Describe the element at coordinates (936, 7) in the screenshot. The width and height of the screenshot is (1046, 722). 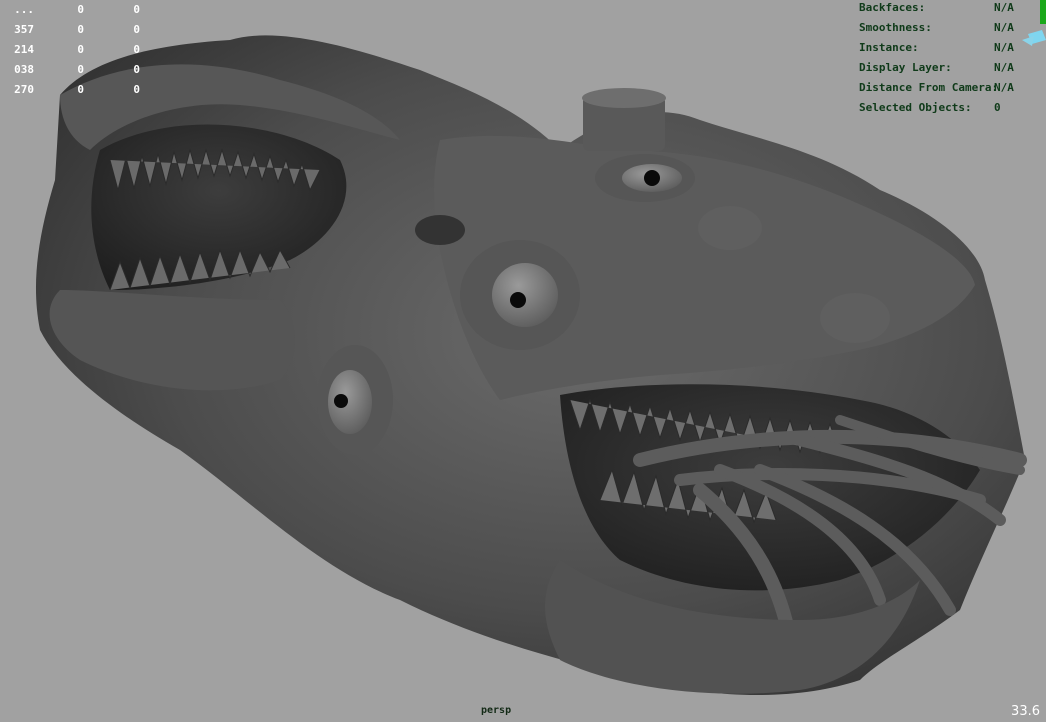
I see `detail-row-backfaces: Backfaces: N/A` at that location.